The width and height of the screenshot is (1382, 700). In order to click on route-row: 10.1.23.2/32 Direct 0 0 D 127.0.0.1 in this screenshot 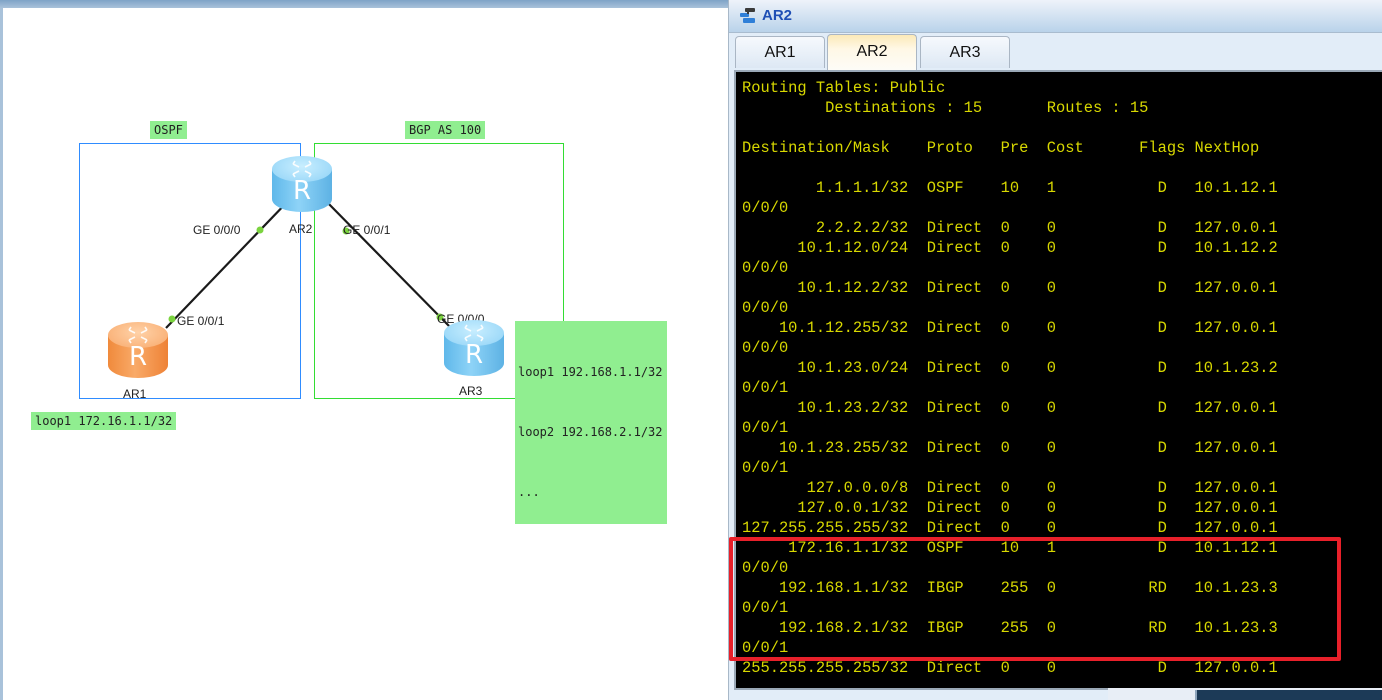, I will do `click(1010, 408)`.